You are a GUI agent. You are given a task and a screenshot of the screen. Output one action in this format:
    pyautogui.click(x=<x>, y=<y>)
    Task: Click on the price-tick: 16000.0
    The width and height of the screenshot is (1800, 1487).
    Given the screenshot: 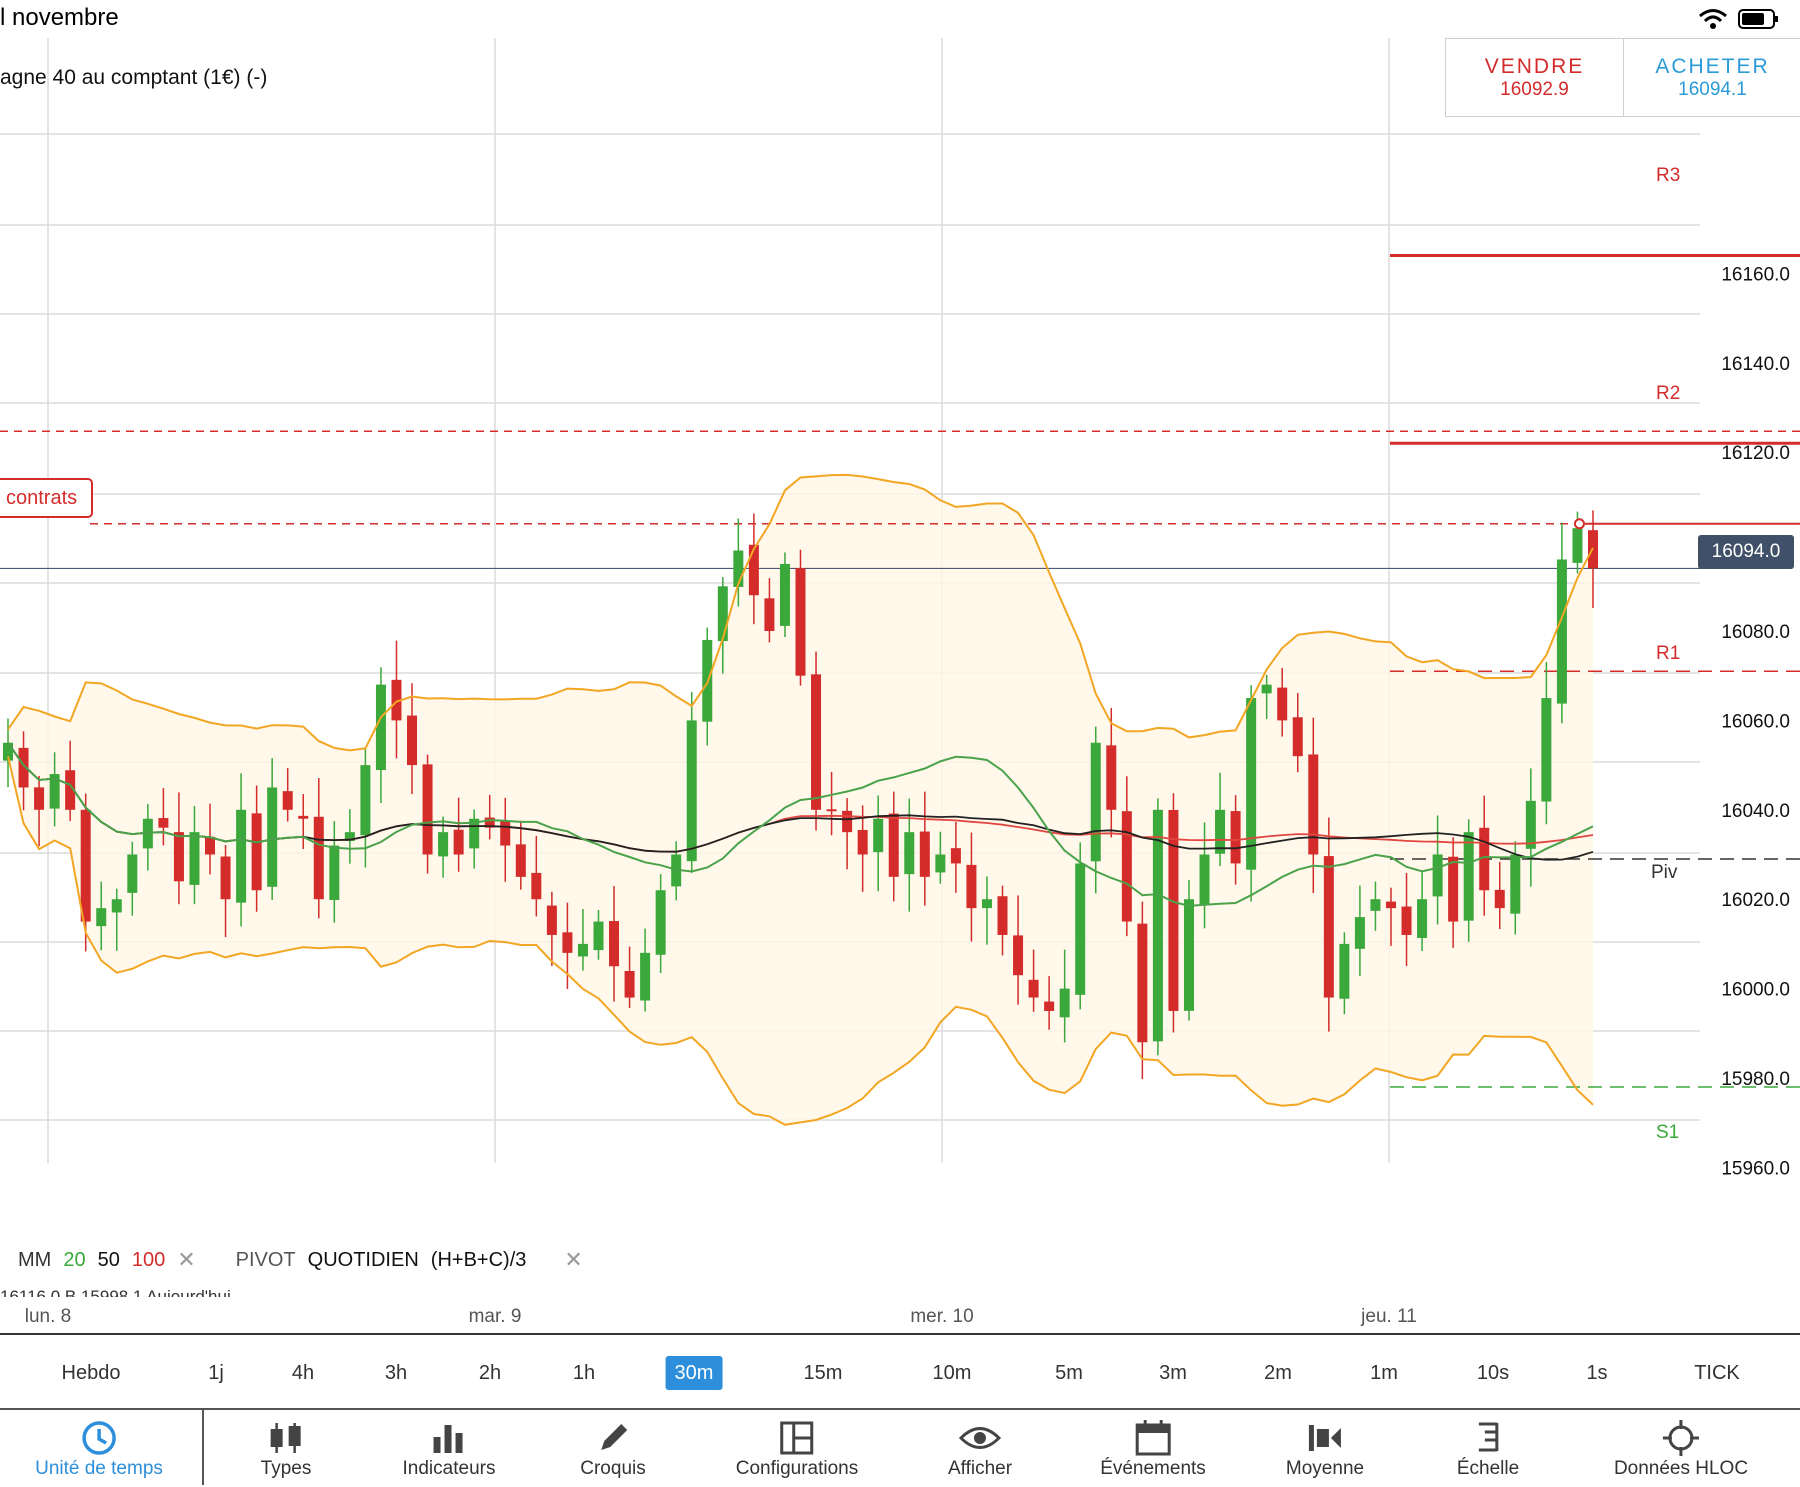 What is the action you would take?
    pyautogui.click(x=1755, y=990)
    